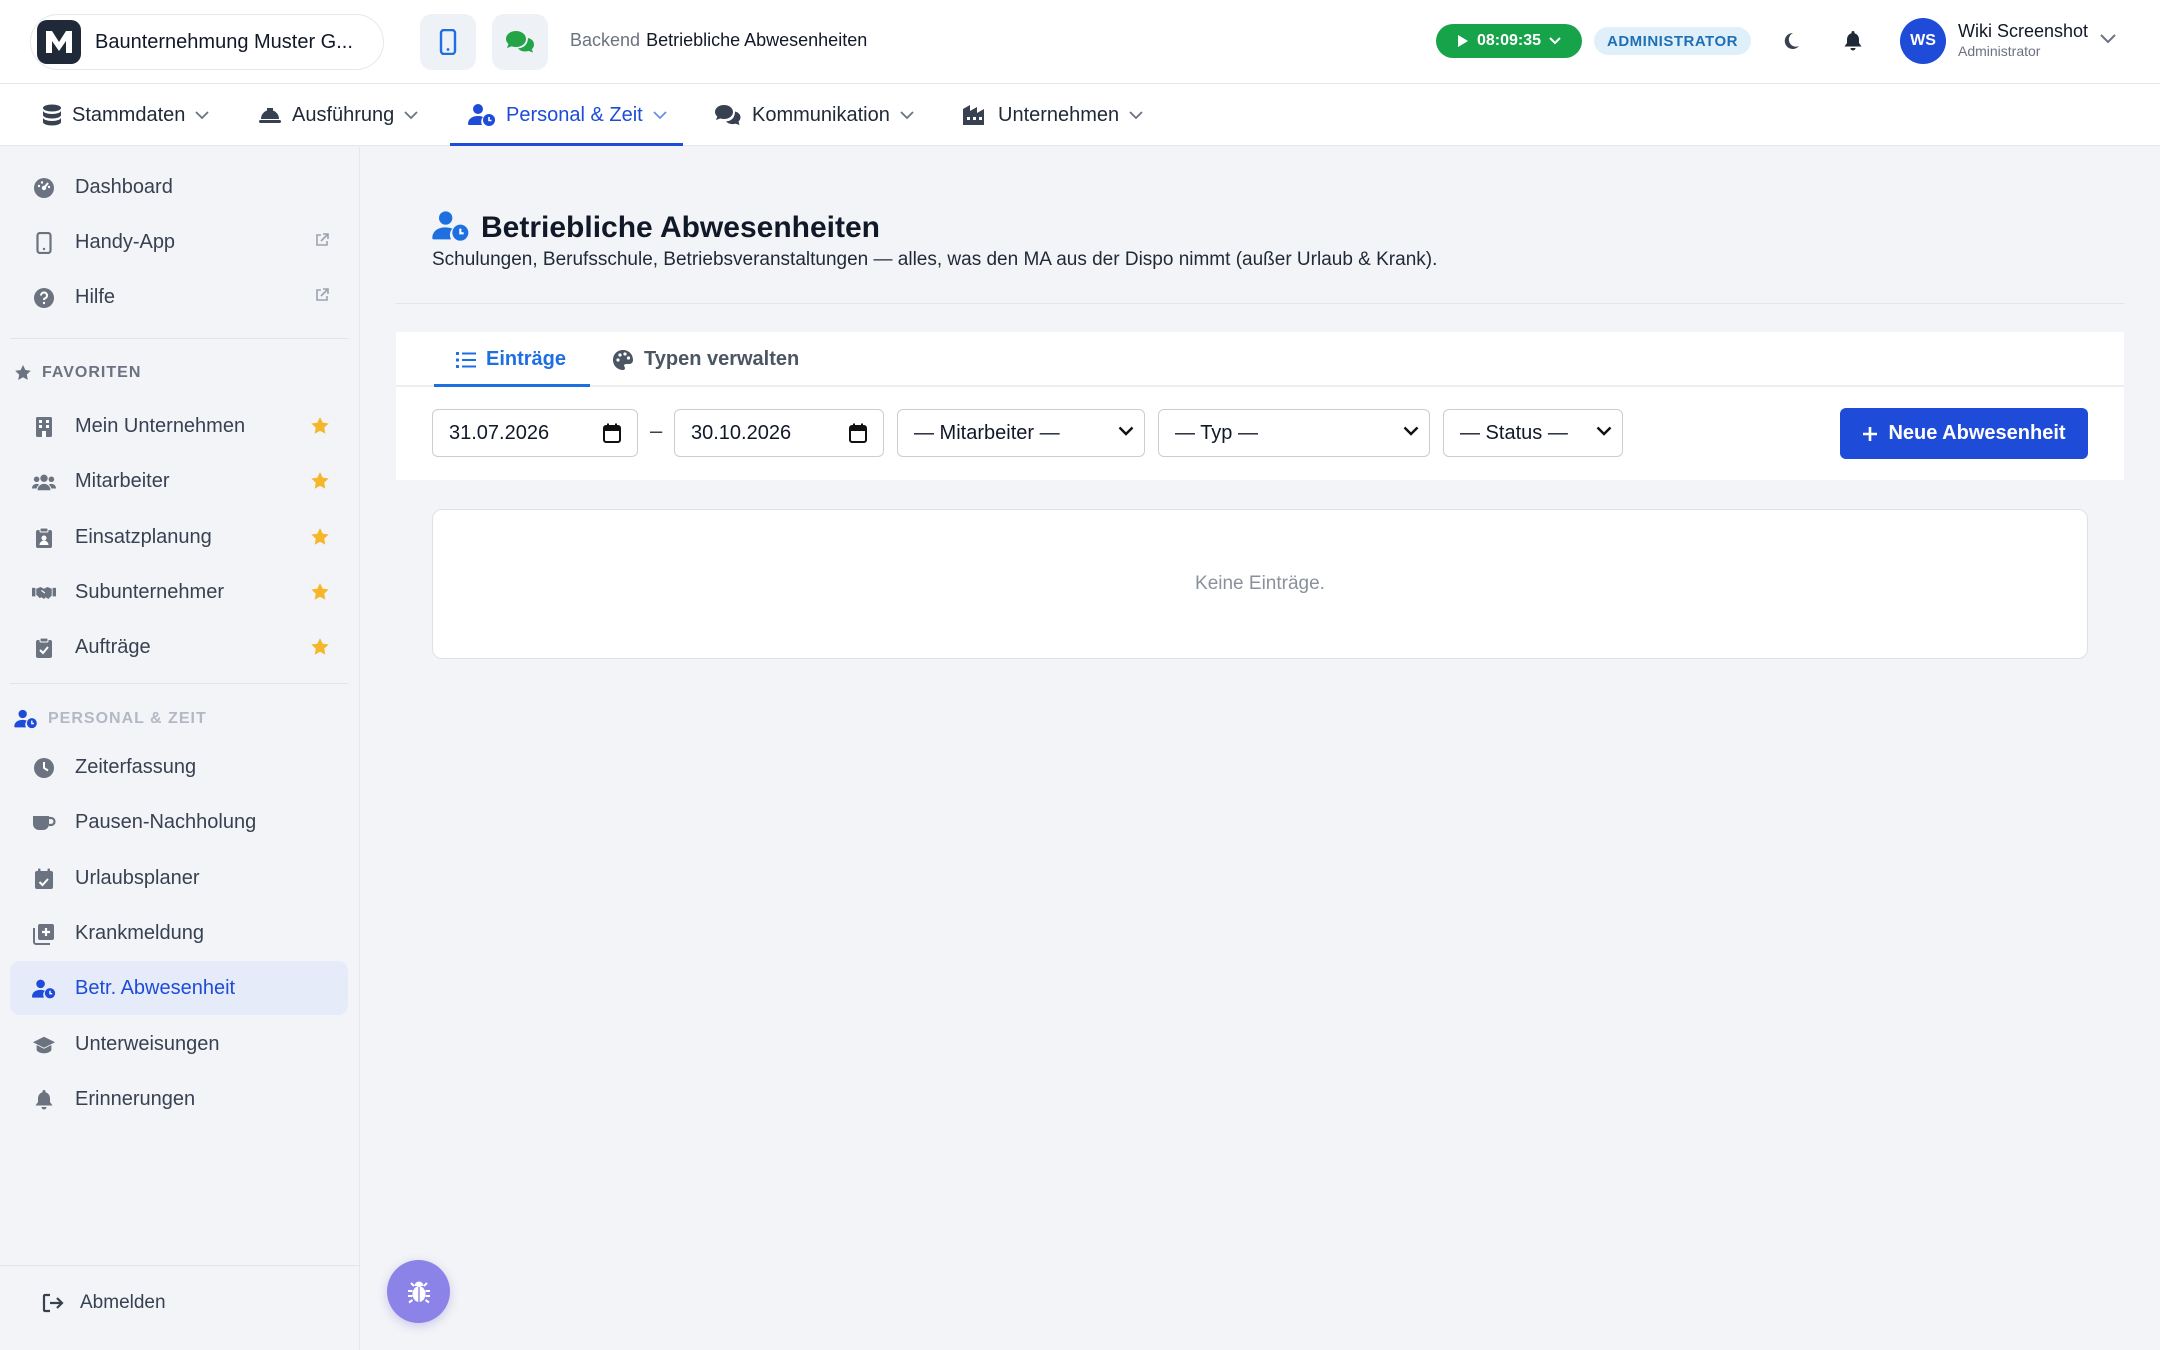 This screenshot has height=1350, width=2160. I want to click on date-from-input: 31.07.2026, so click(535, 433).